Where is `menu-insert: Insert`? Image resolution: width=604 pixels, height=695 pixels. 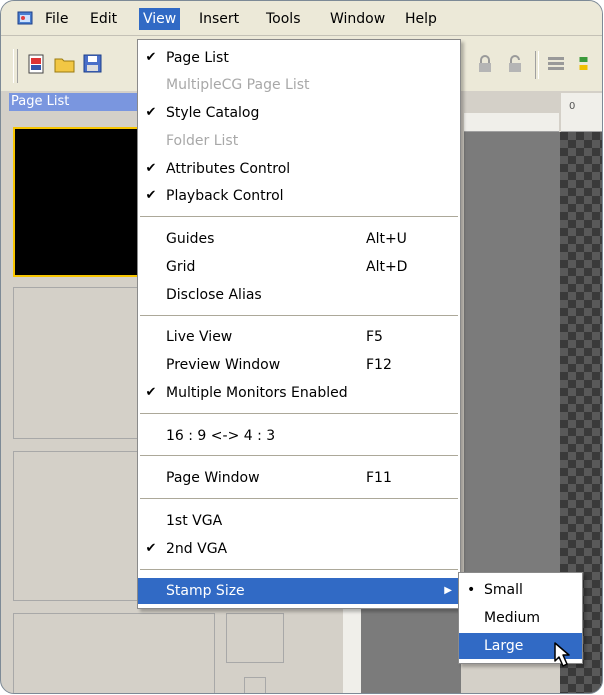
menu-insert: Insert is located at coordinates (219, 19).